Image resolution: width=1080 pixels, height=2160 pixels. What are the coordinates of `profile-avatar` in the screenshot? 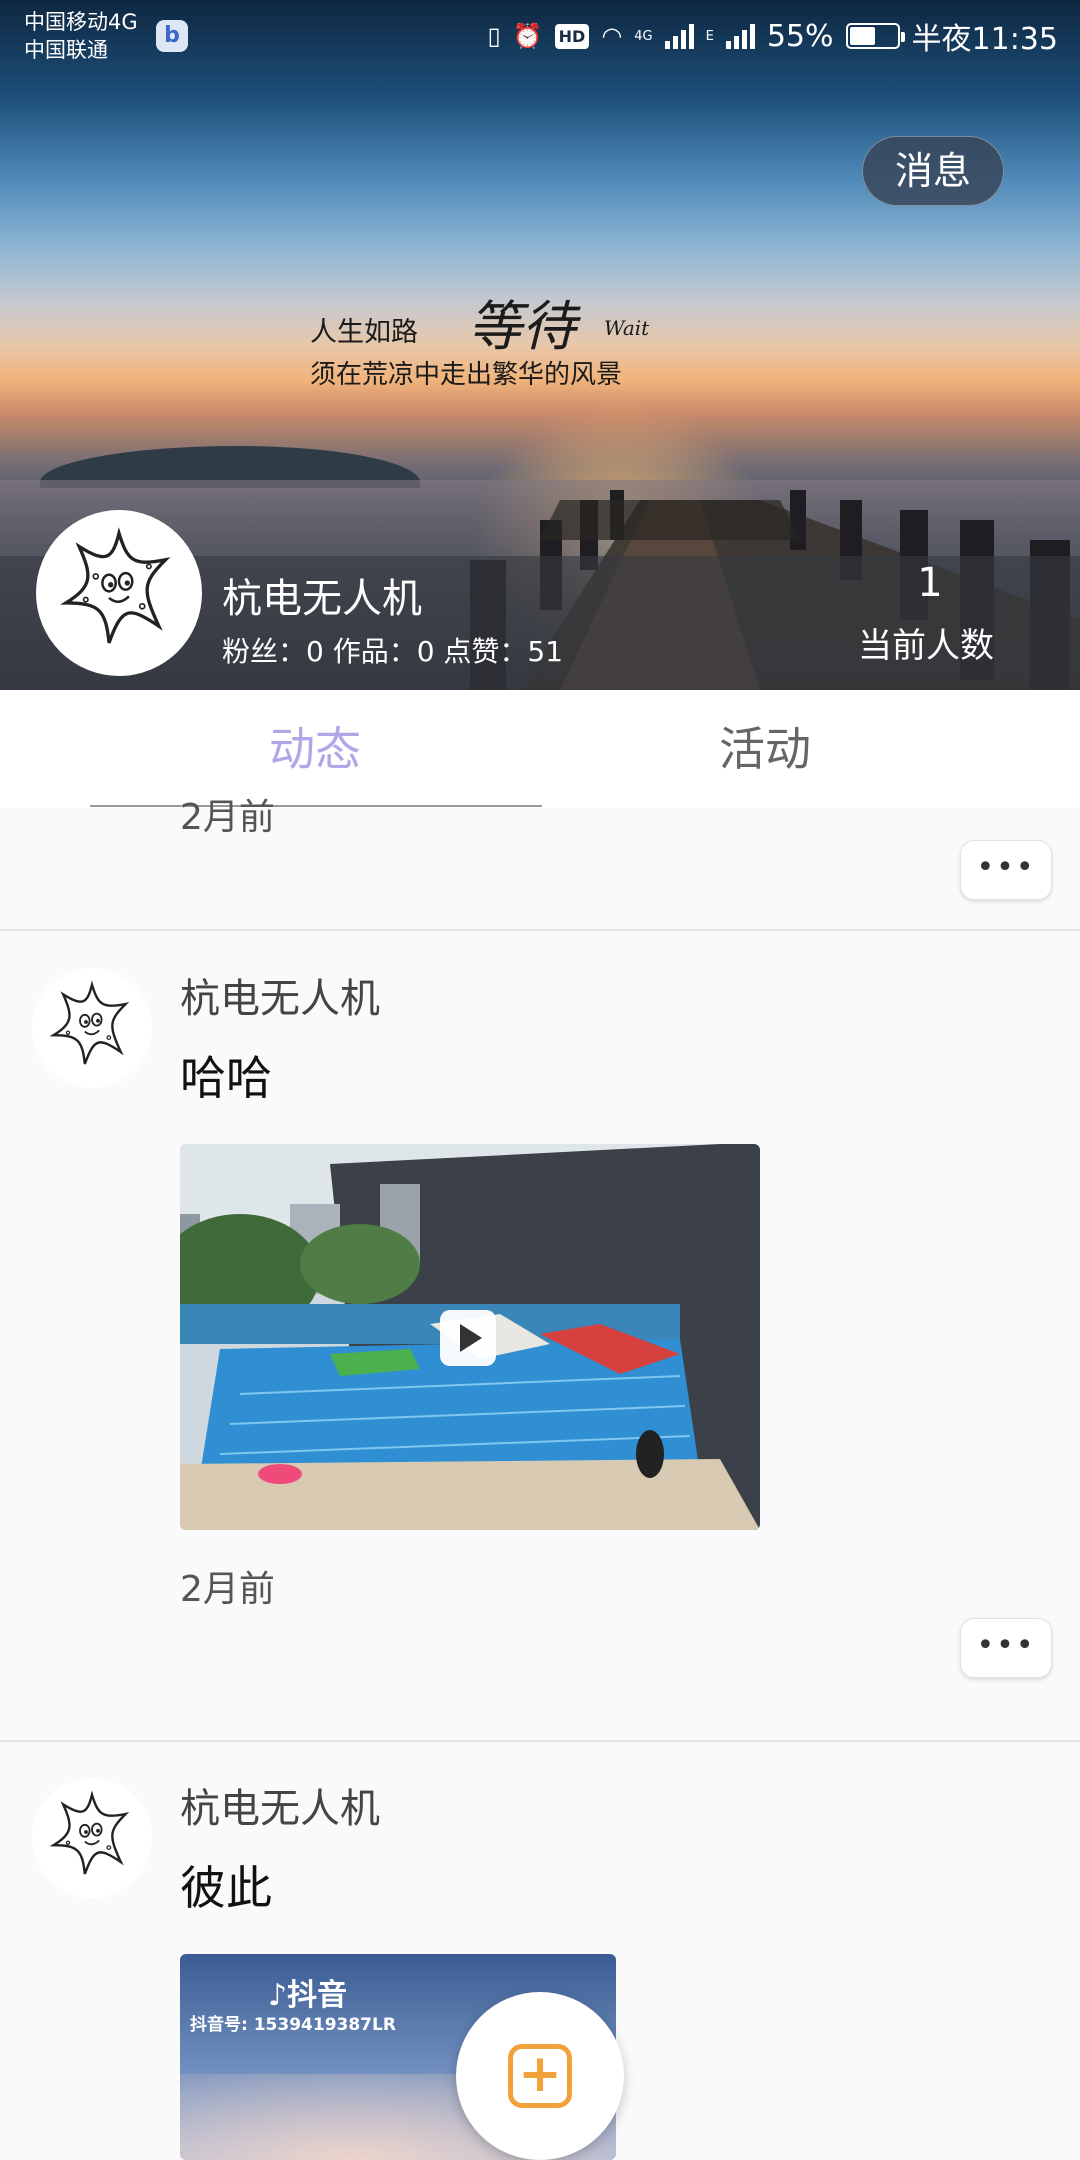 It's located at (119, 593).